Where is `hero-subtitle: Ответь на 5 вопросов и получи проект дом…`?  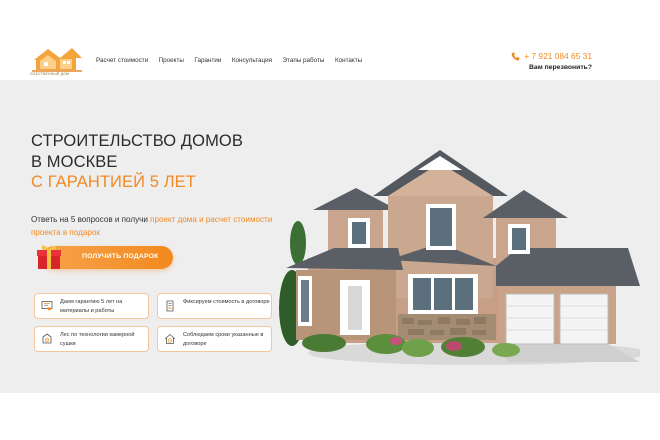 hero-subtitle: Ответь на 5 вопросов и получи проект дом… is located at coordinates (156, 226).